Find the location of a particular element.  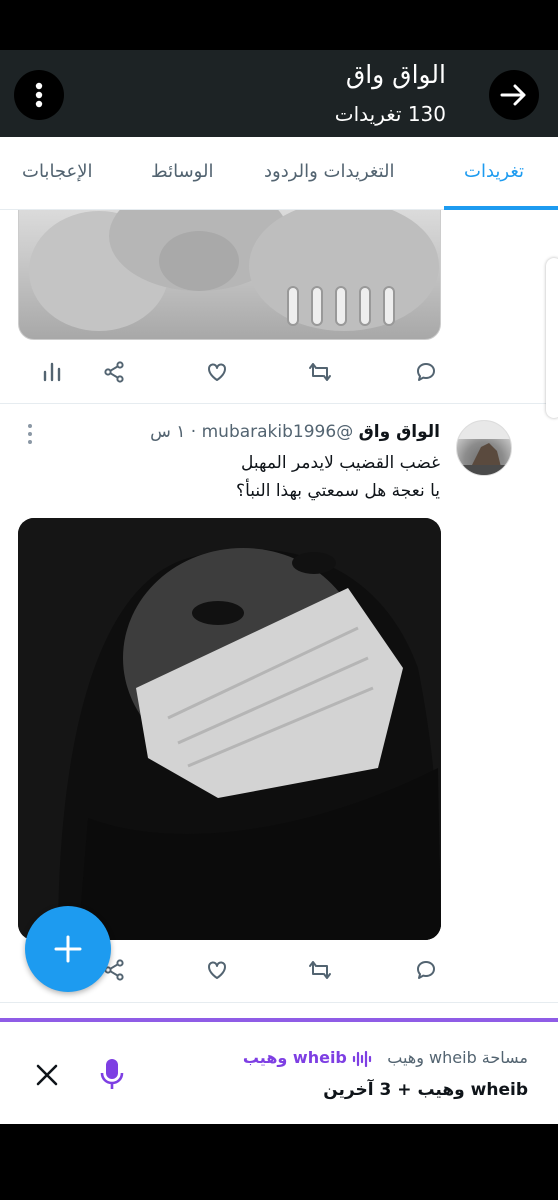

tweet-header: الواق واق @mubarakib1996 · ١ س is located at coordinates (295, 432).